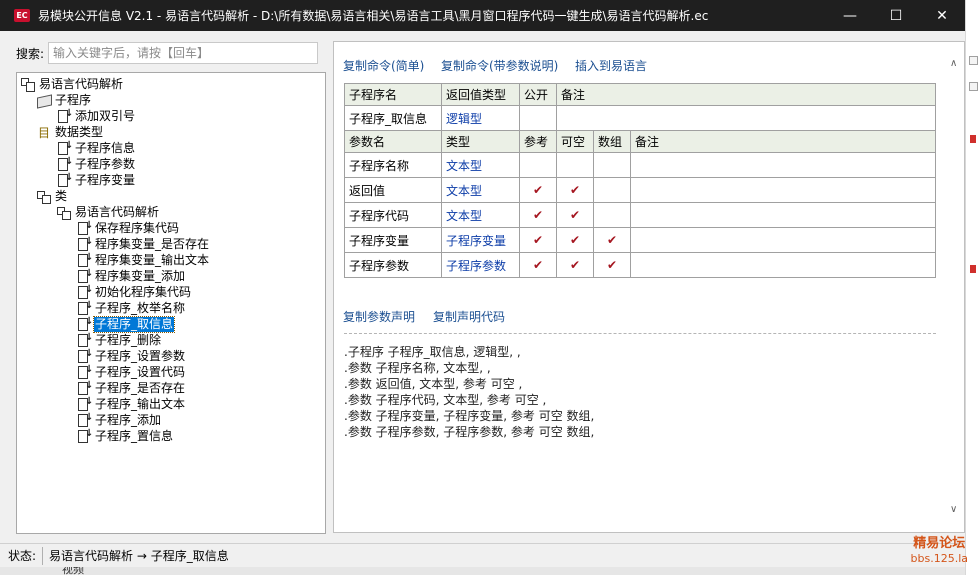  I want to click on tree-node-datatype: 子程序变量, so click(96, 180).